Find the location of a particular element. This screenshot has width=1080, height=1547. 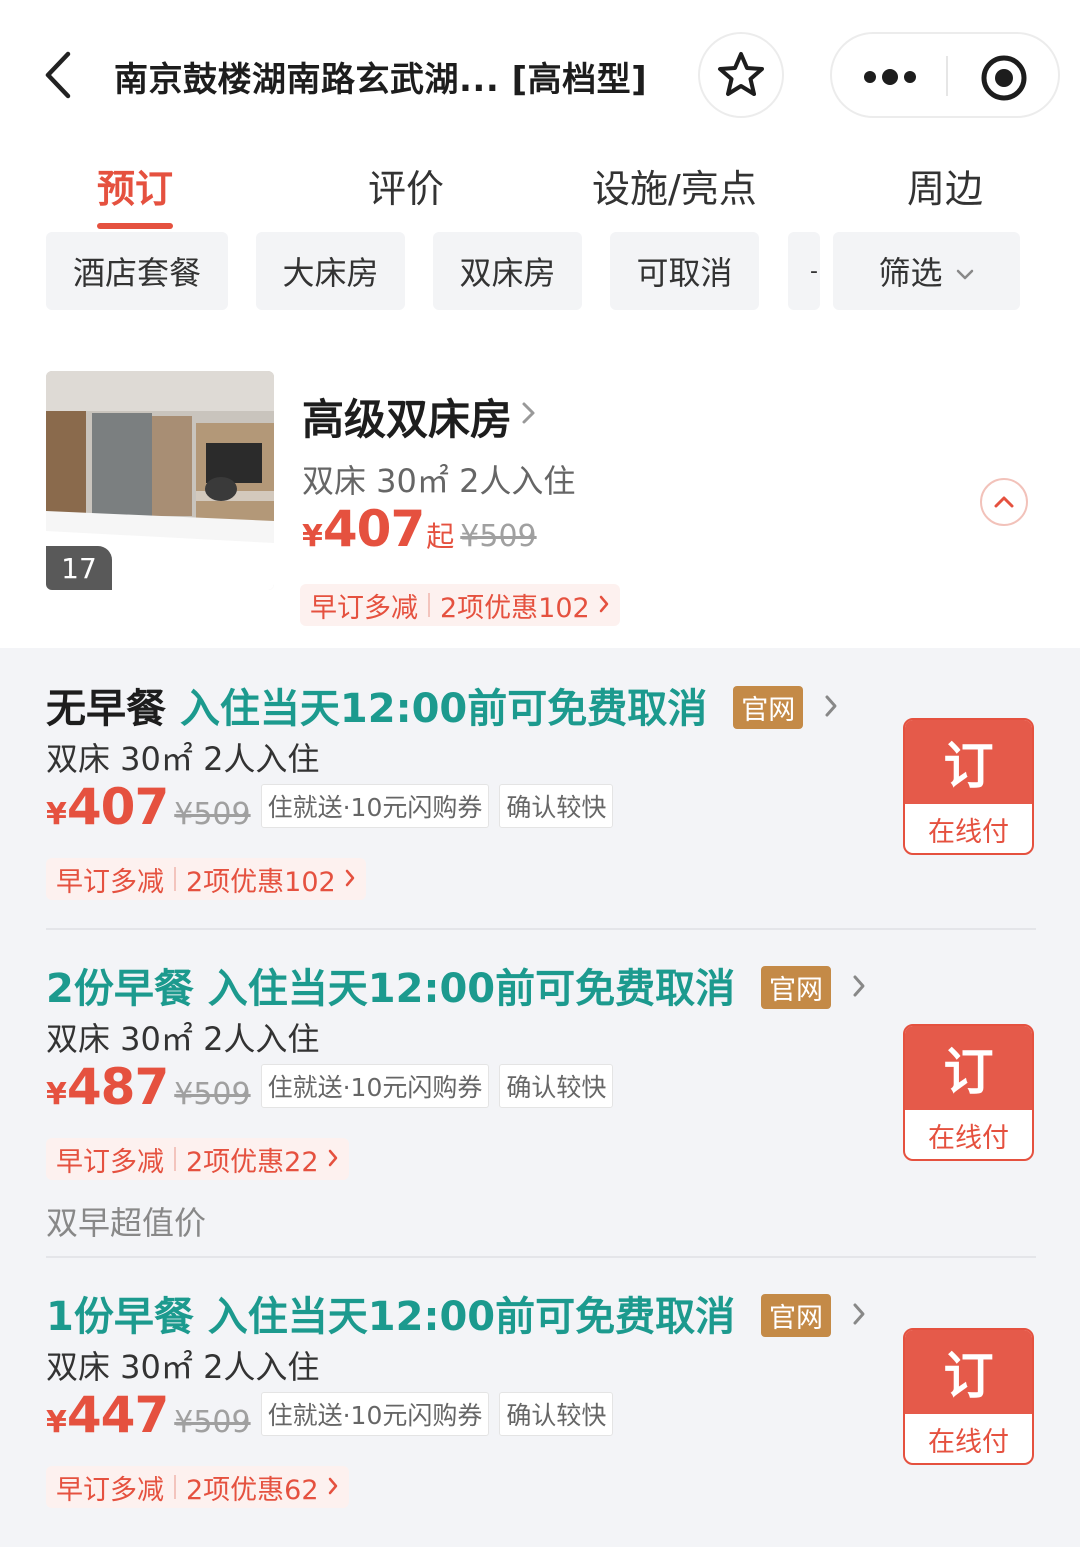

filter-cancellable: 可取消 is located at coordinates (684, 271).